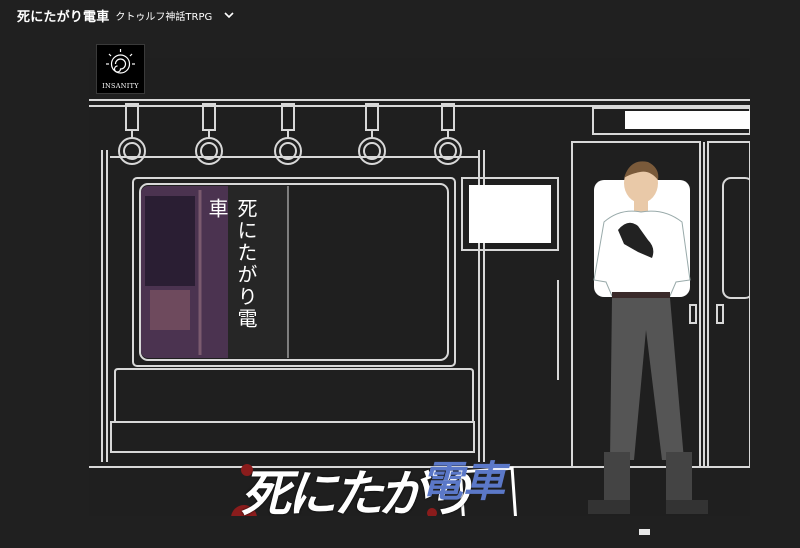  What do you see at coordinates (63, 17) in the screenshot?
I see `page-title: 死にたがり電車` at bounding box center [63, 17].